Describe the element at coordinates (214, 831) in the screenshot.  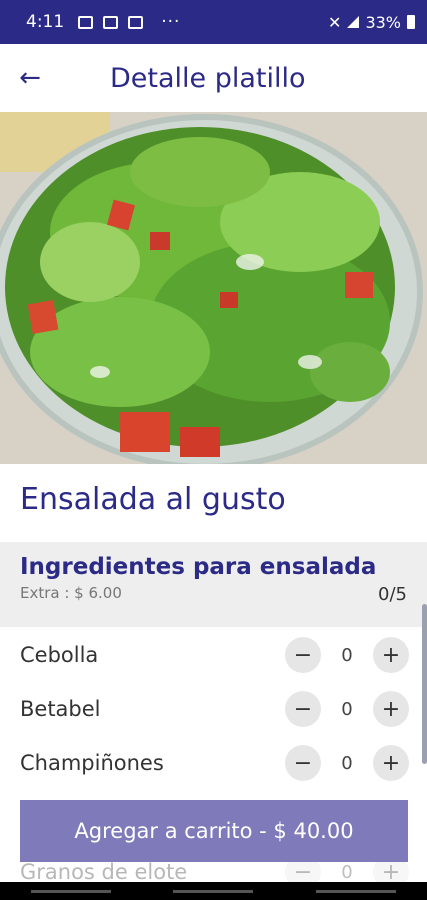
I see `add-to-cart-button: Agregar a carrito - $ 40.00` at that location.